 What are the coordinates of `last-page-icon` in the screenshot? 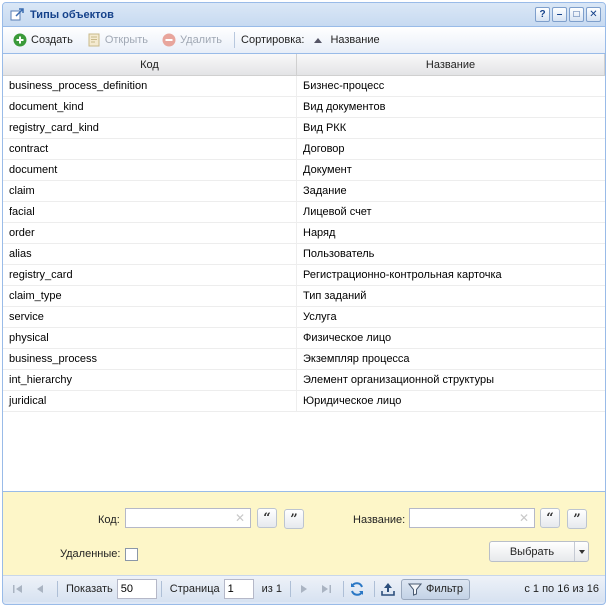 It's located at (326, 589).